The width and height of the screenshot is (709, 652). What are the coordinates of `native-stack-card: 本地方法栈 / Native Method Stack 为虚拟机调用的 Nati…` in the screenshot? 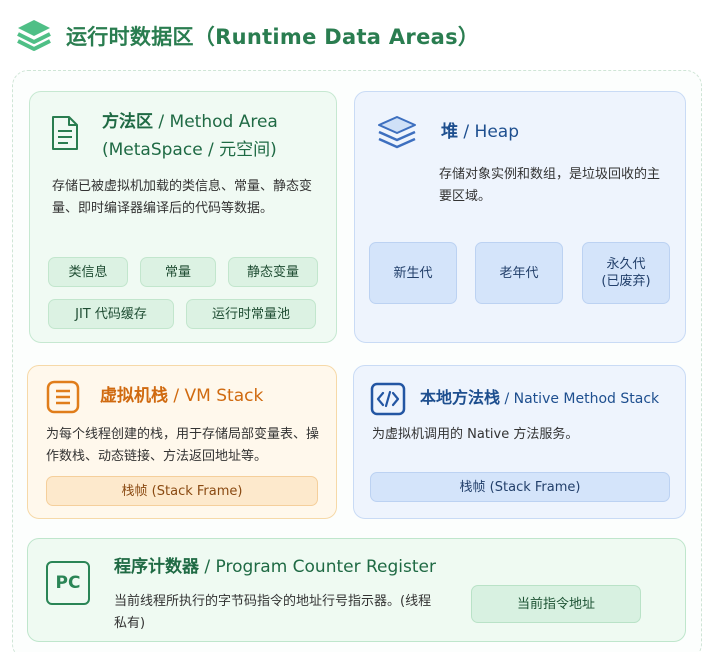 It's located at (519, 442).